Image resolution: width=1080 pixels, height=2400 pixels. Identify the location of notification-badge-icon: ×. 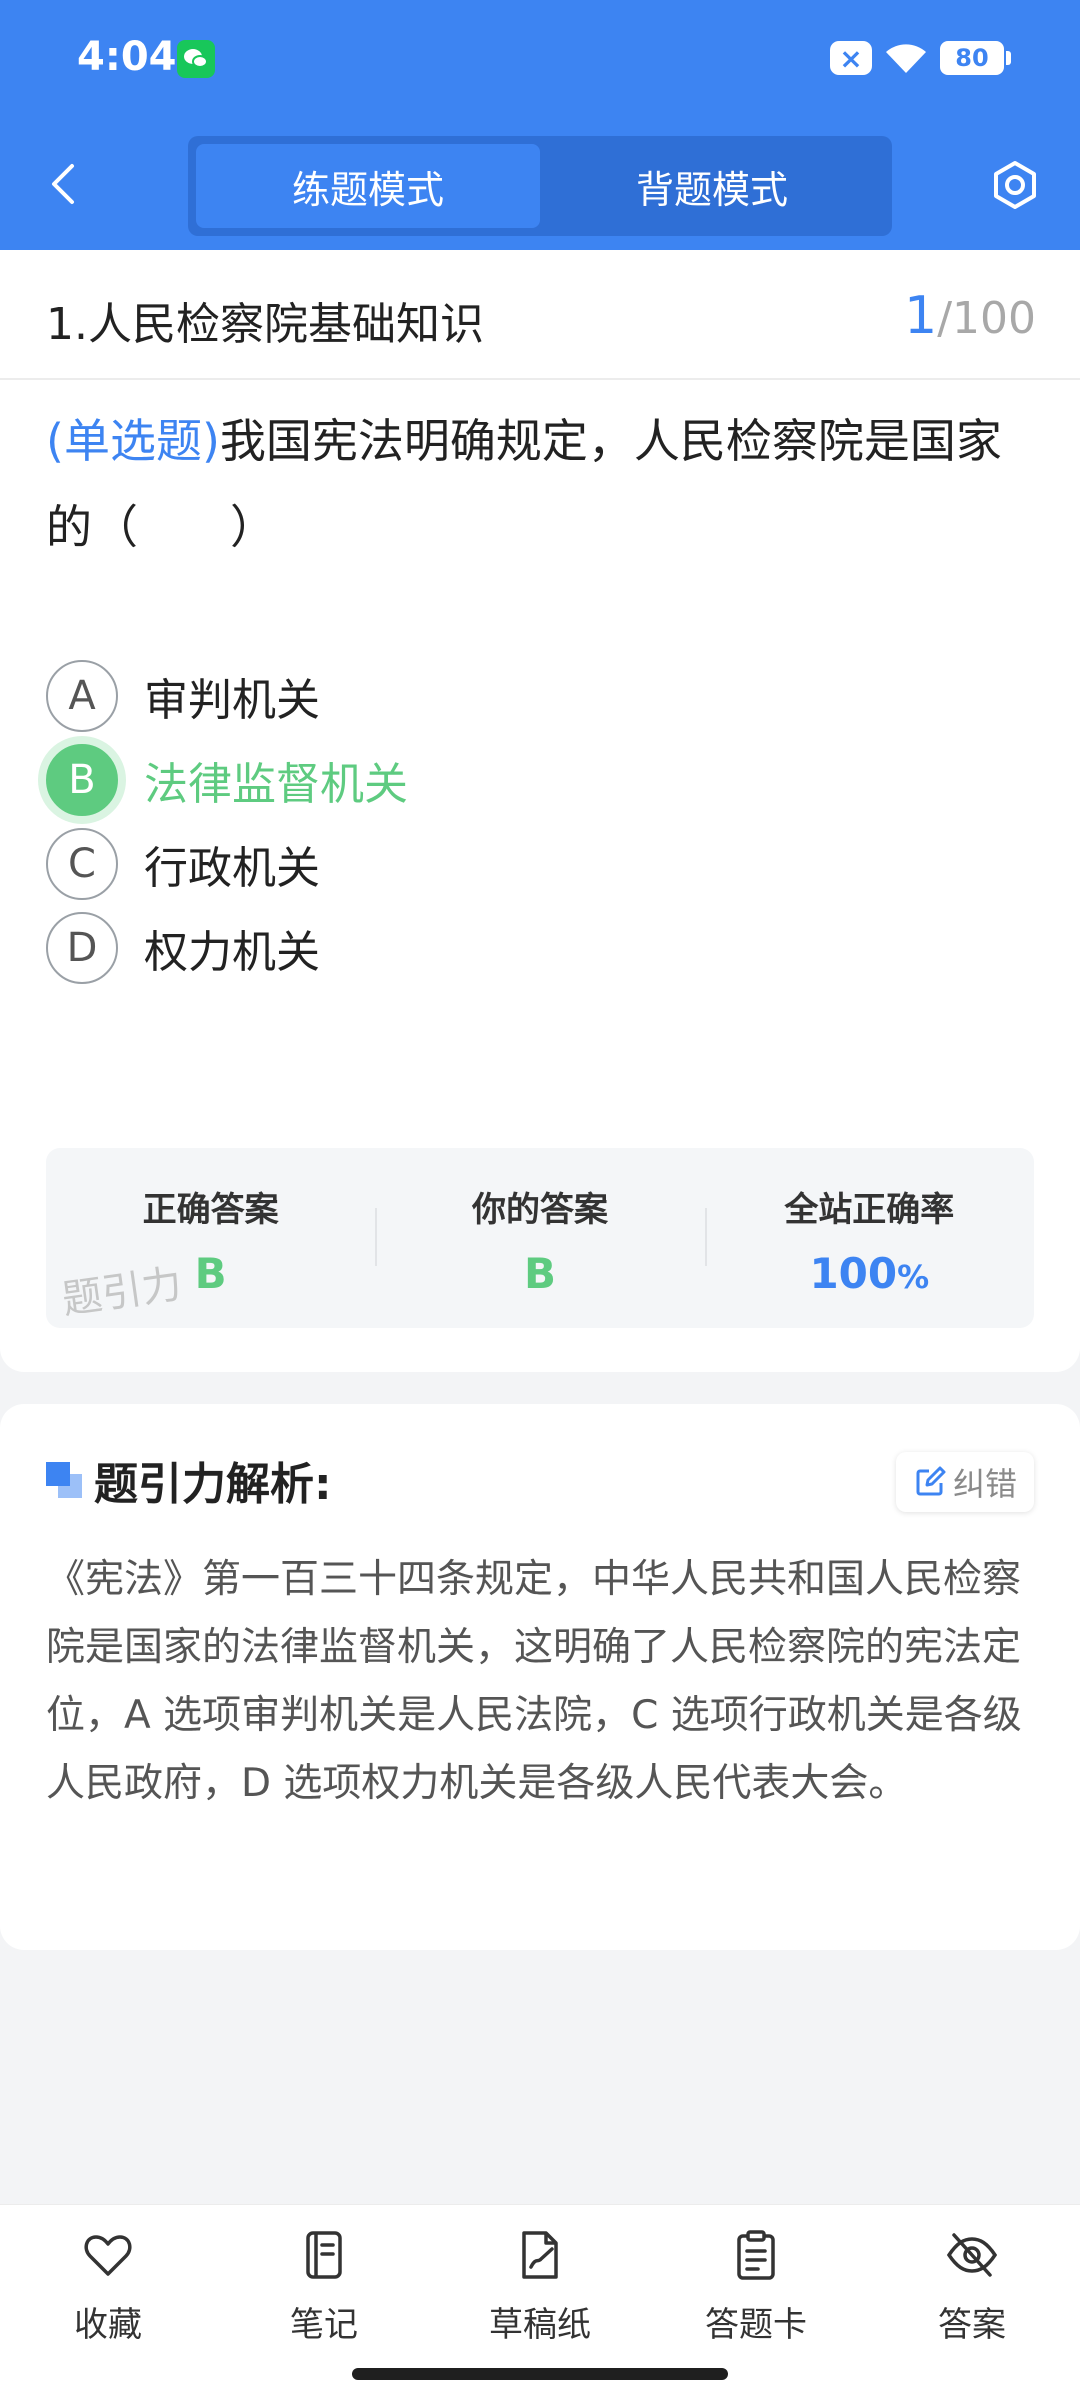
(851, 58).